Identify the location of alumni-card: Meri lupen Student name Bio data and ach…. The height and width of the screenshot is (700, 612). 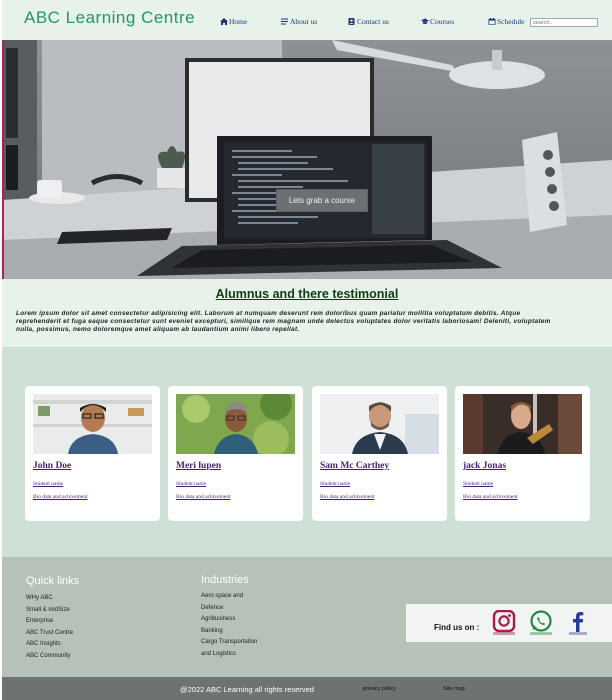
(235, 453).